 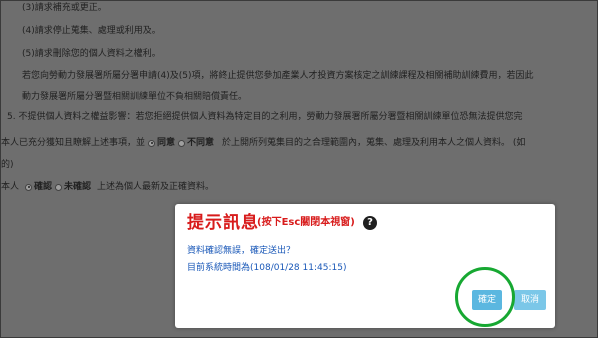 What do you see at coordinates (306, 222) in the screenshot?
I see `dialog-esc-hint: (按下Esc關閉本視窗)` at bounding box center [306, 222].